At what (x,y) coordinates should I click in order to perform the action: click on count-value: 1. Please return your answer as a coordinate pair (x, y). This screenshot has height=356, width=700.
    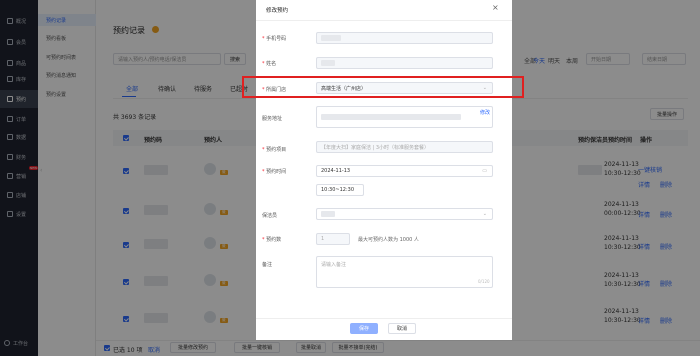
    Looking at the image, I should click on (323, 239).